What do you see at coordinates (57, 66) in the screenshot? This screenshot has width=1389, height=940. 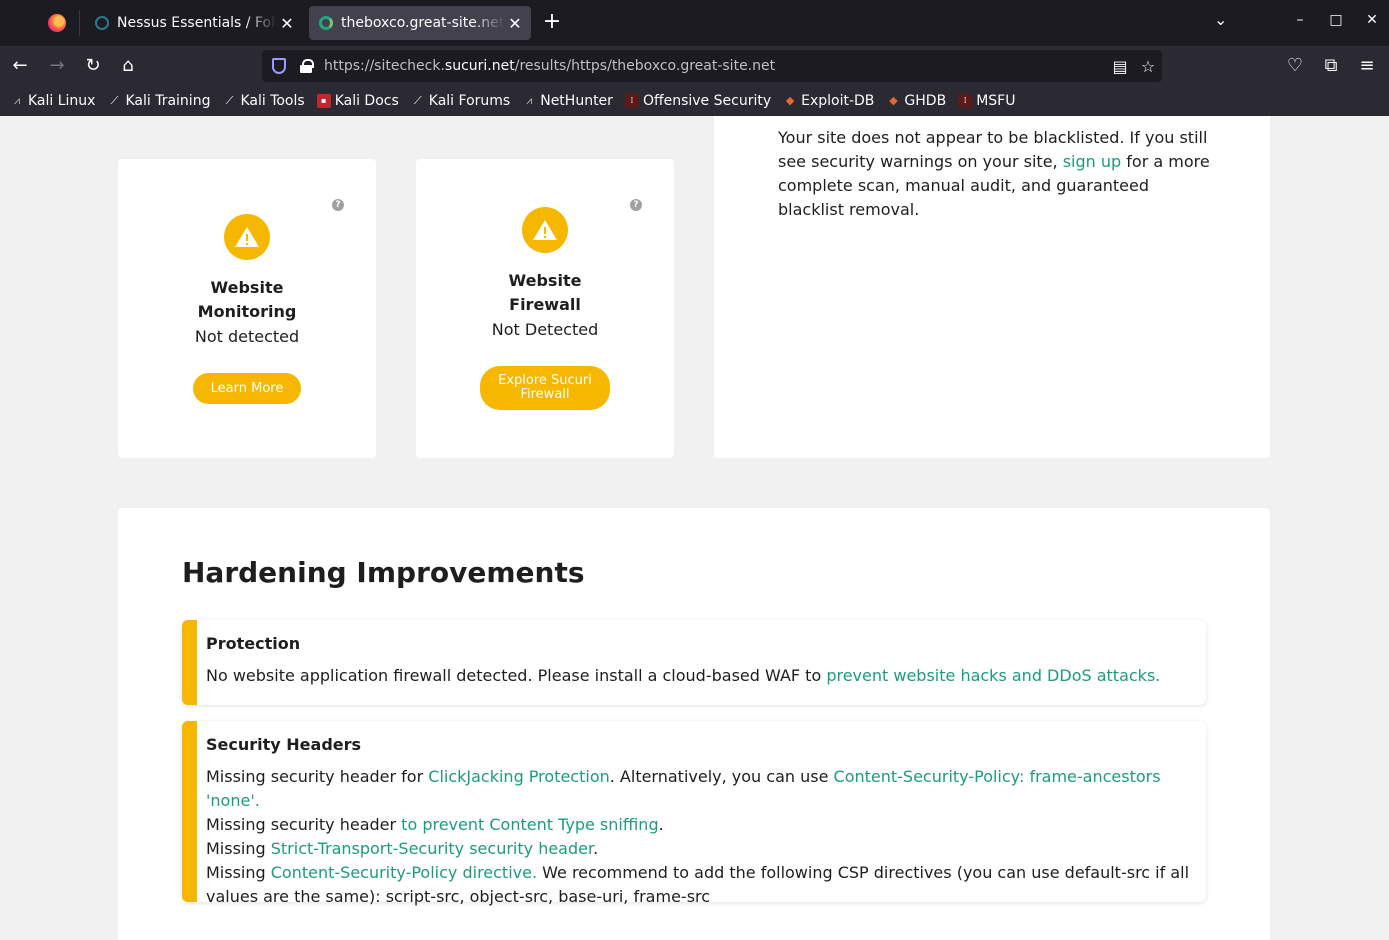 I see `forward-arrow-icon: →` at bounding box center [57, 66].